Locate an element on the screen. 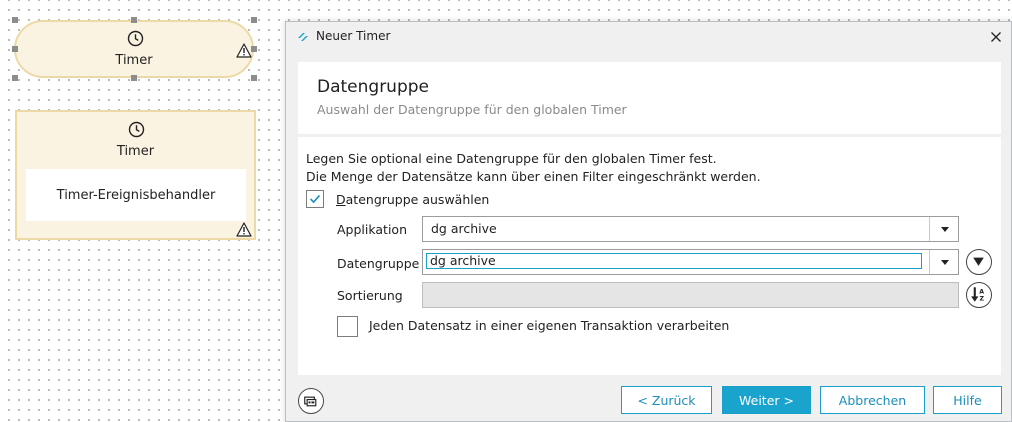 Image resolution: width=1012 pixels, height=422 pixels. next-button: Weiter > is located at coordinates (766, 400).